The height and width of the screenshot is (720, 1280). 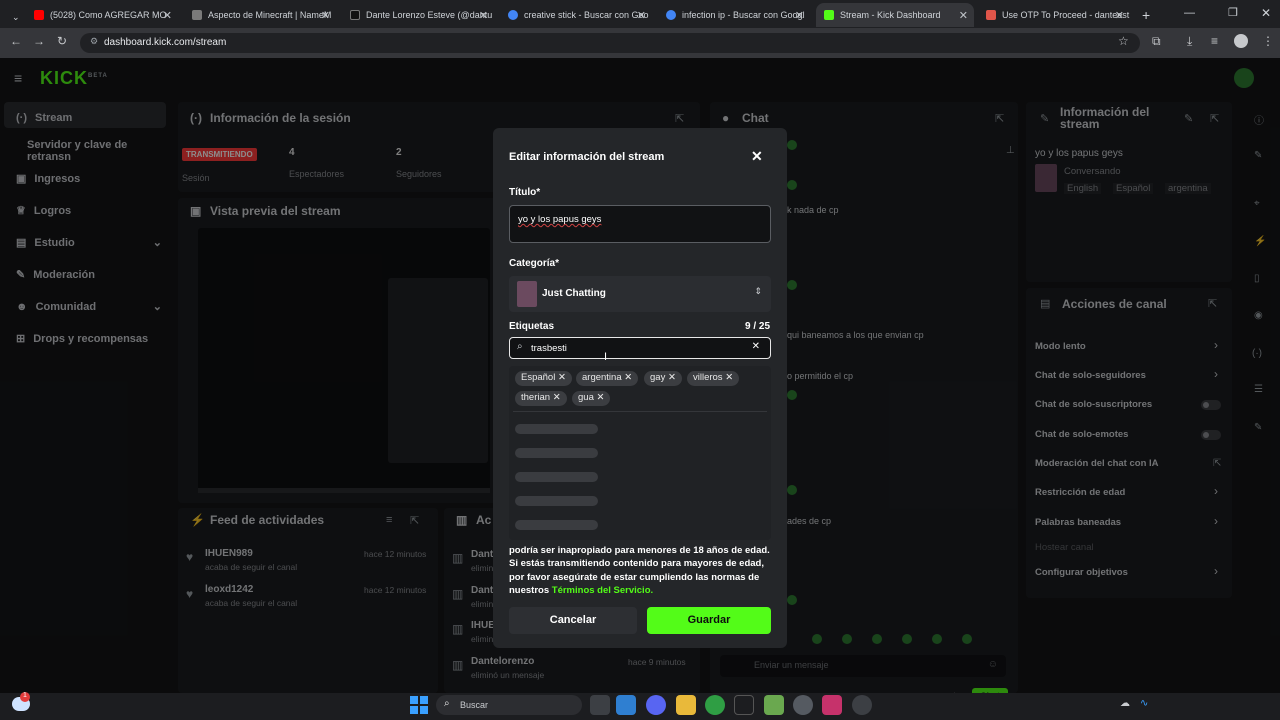 I want to click on title-input: yo y los papus geys, so click(x=640, y=224).